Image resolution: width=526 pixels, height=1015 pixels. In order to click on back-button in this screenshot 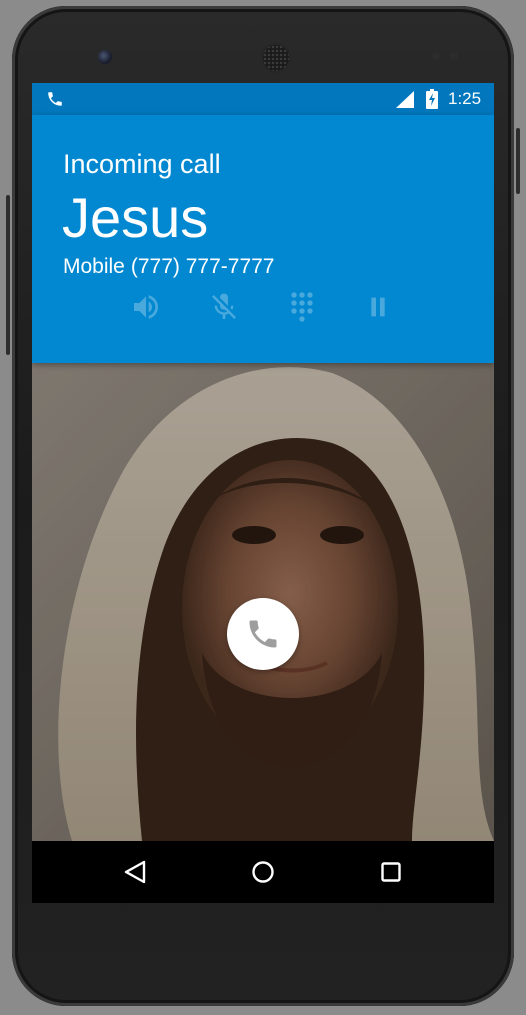, I will do `click(135, 872)`.